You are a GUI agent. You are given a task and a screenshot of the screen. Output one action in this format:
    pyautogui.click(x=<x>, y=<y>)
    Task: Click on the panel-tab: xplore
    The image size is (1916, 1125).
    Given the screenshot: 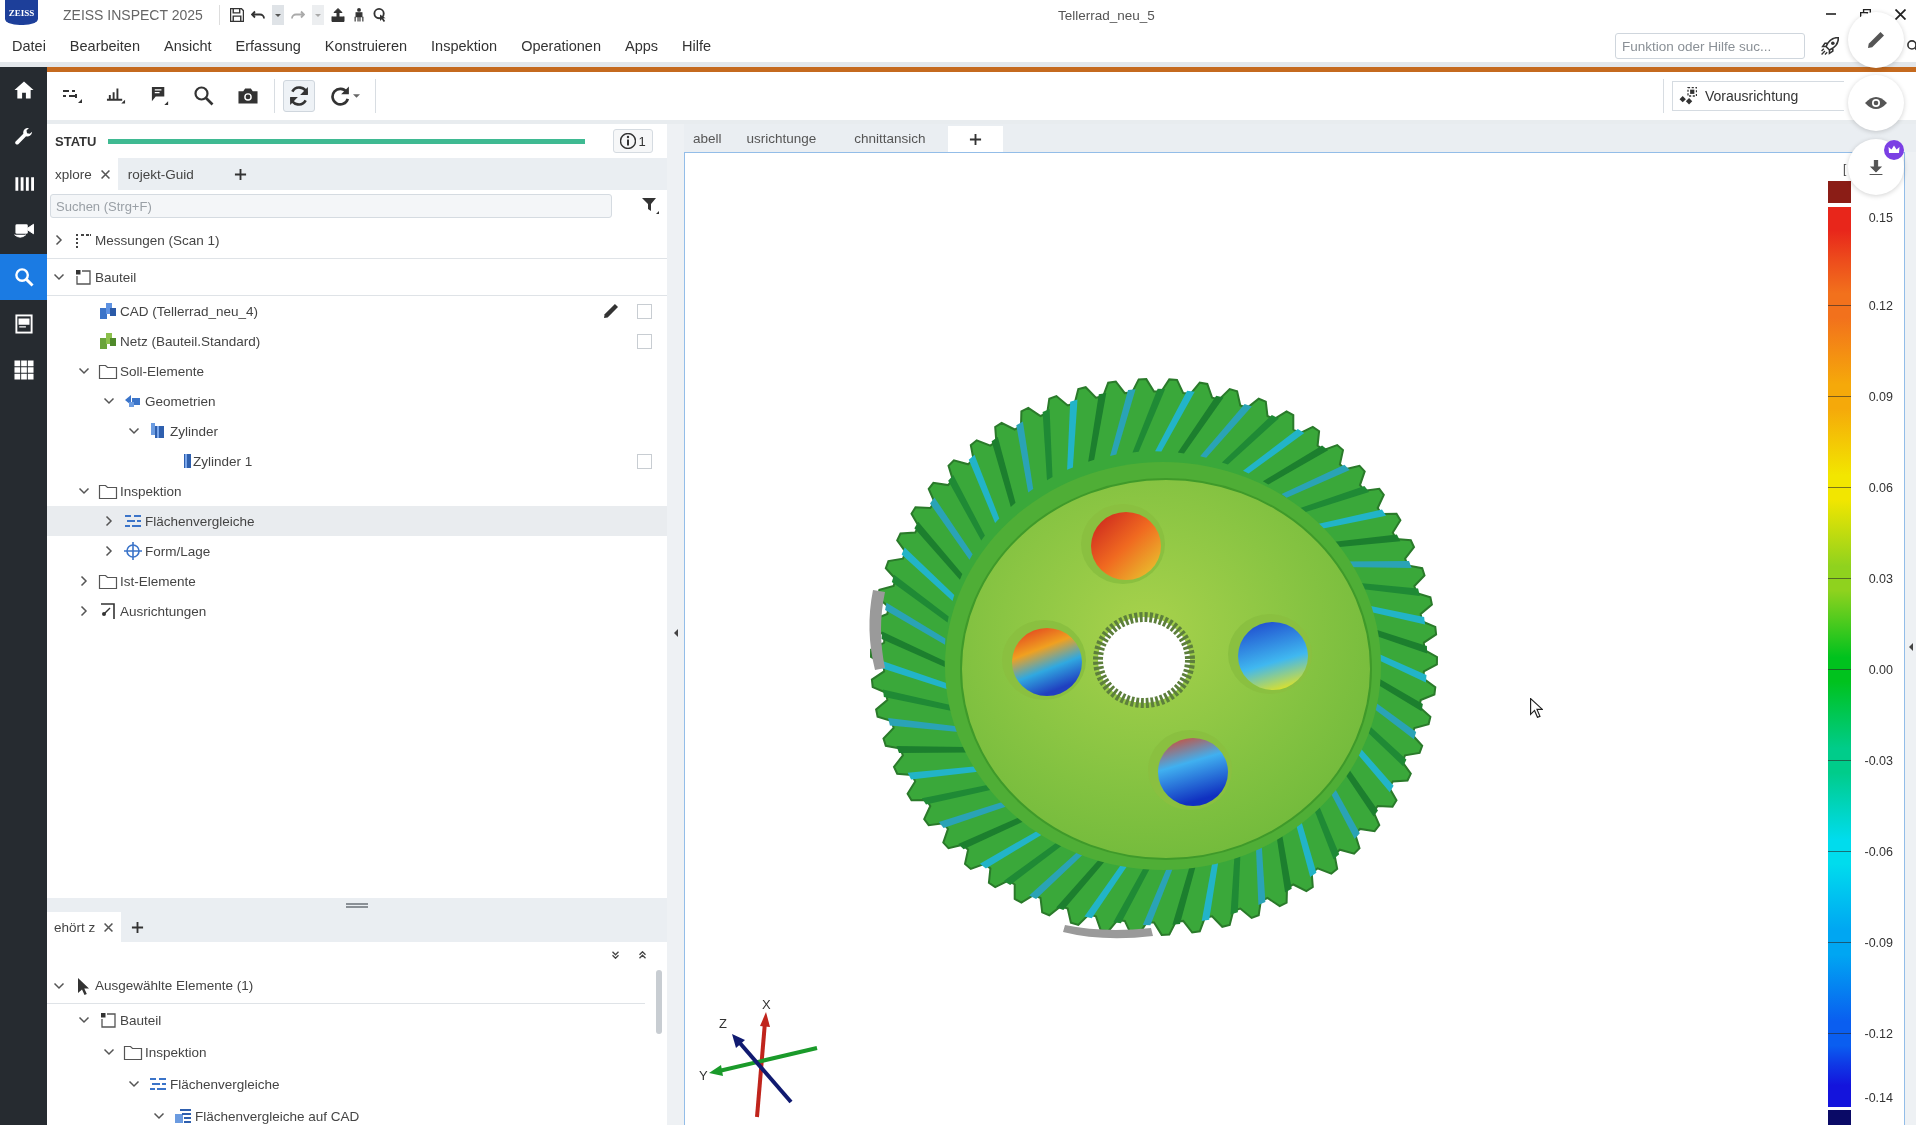 What is the action you would take?
    pyautogui.click(x=82, y=174)
    